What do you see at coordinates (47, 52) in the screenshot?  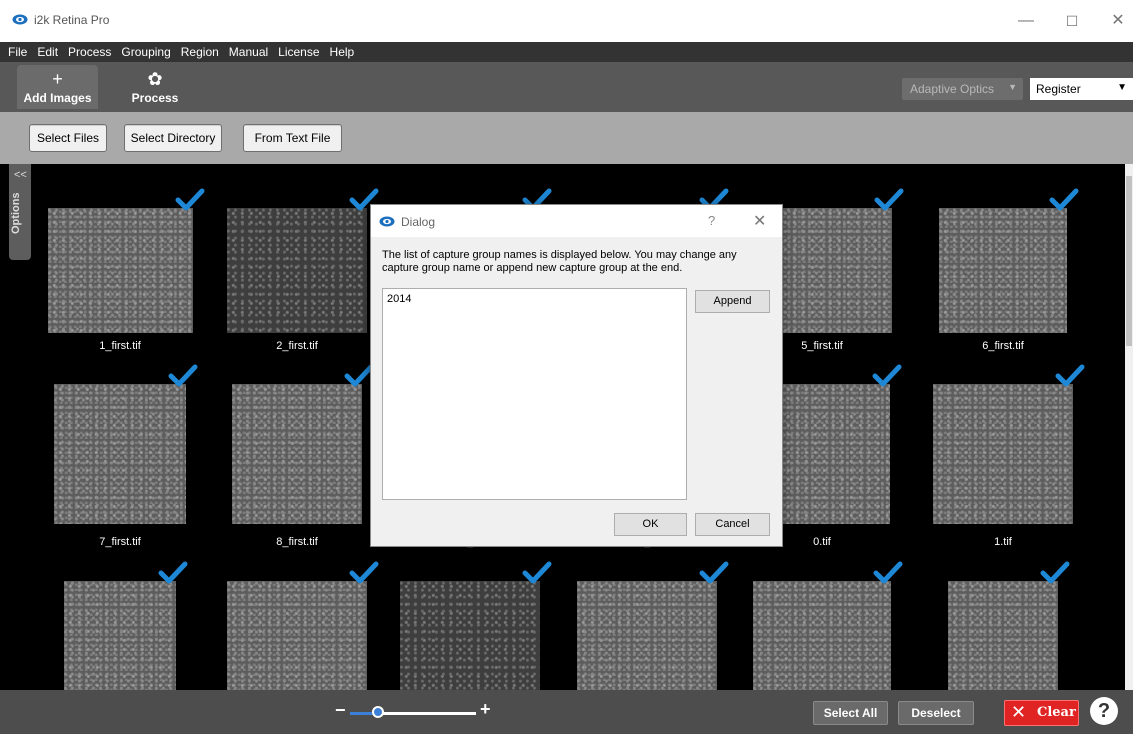 I see `menu-edit: Edit` at bounding box center [47, 52].